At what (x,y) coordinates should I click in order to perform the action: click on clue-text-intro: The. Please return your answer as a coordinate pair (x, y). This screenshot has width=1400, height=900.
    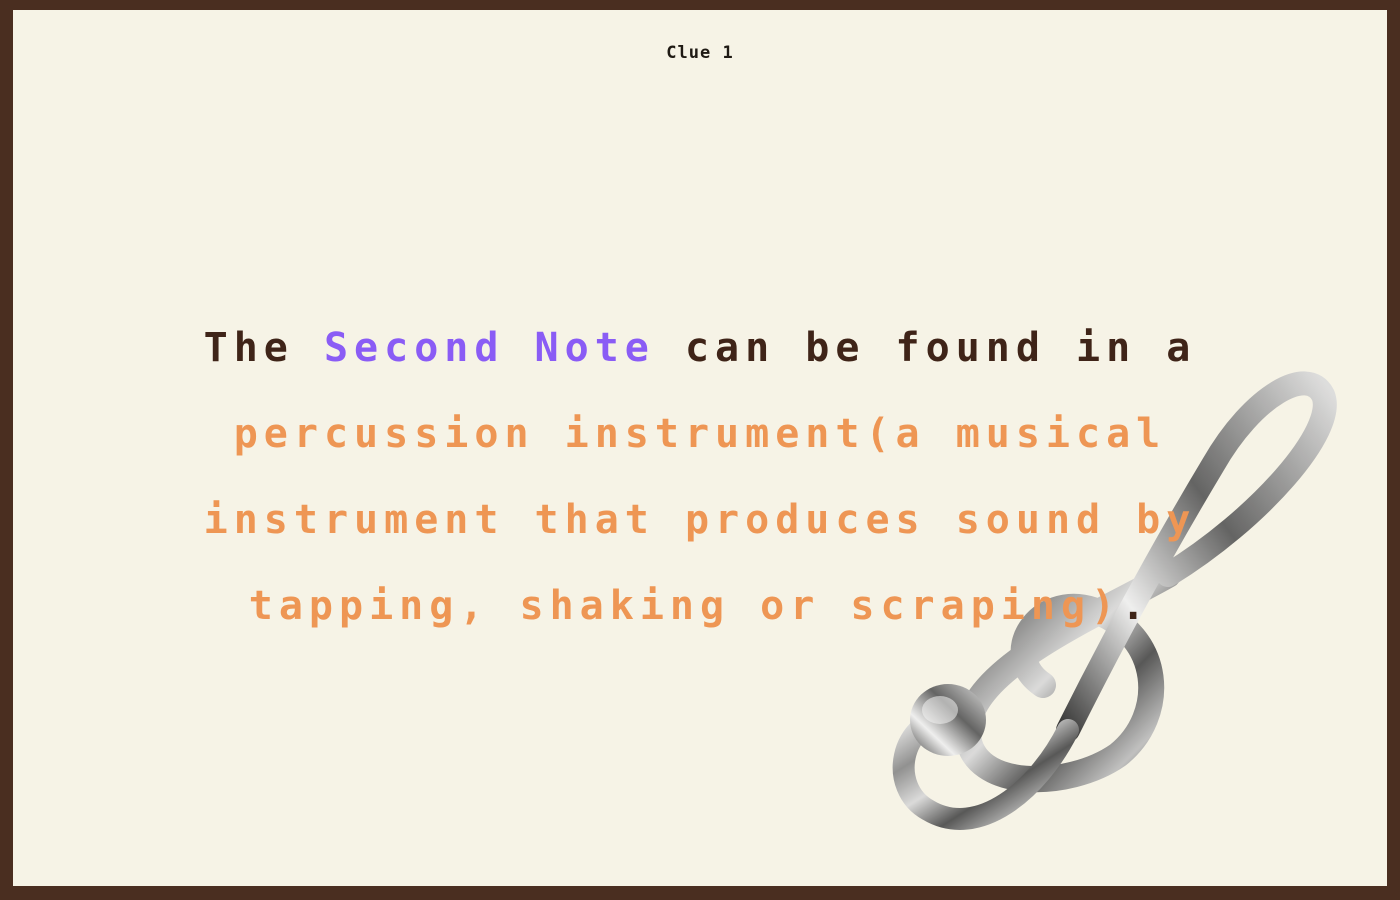
    Looking at the image, I should click on (248, 348).